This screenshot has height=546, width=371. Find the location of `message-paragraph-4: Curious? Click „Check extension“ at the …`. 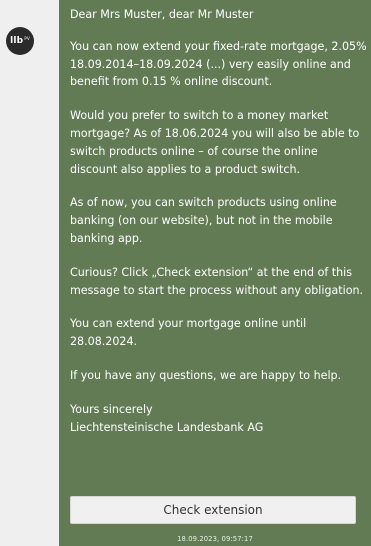

message-paragraph-4: Curious? Click „Check extension“ at the … is located at coordinates (217, 281).